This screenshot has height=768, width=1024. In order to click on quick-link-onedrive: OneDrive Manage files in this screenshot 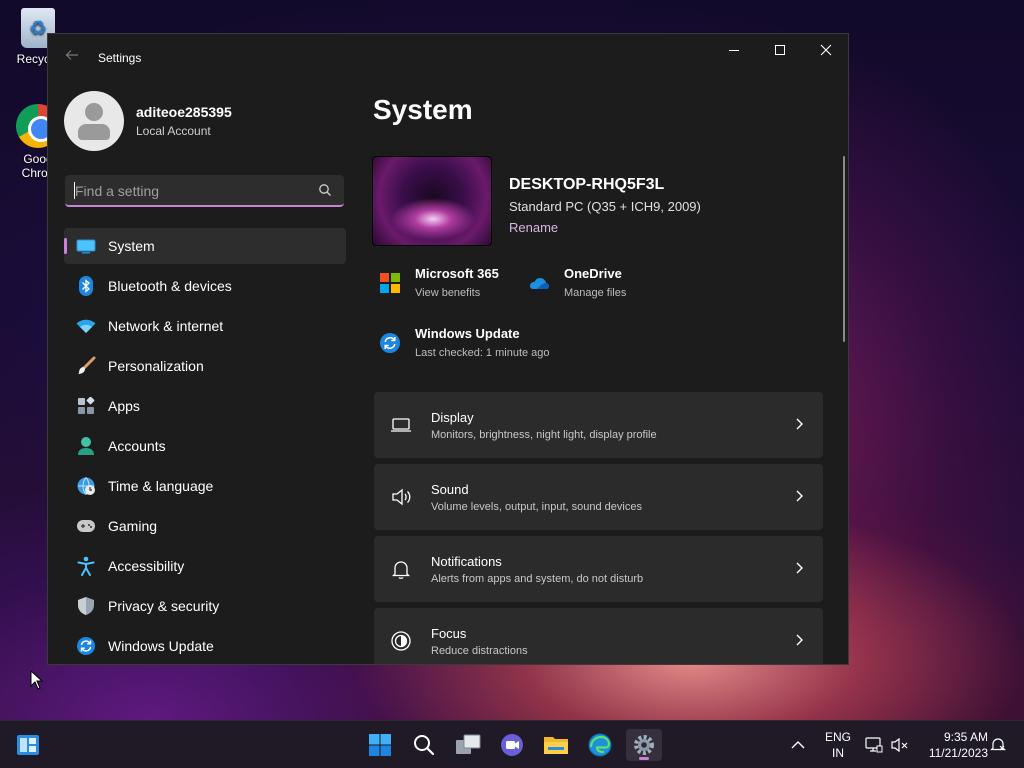, I will do `click(577, 282)`.